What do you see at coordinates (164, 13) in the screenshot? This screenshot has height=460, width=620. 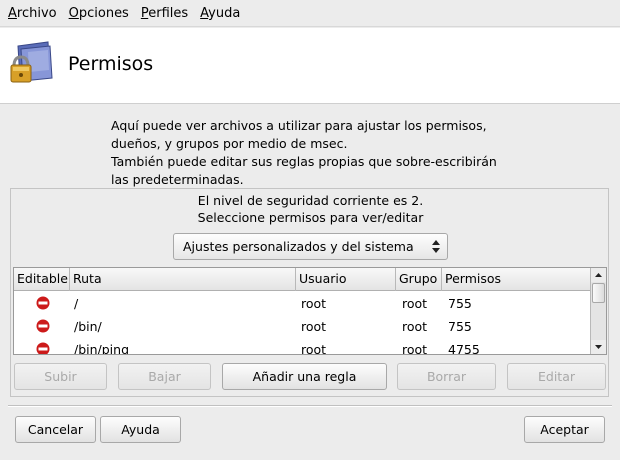 I see `menu-perfiles: Perfiles` at bounding box center [164, 13].